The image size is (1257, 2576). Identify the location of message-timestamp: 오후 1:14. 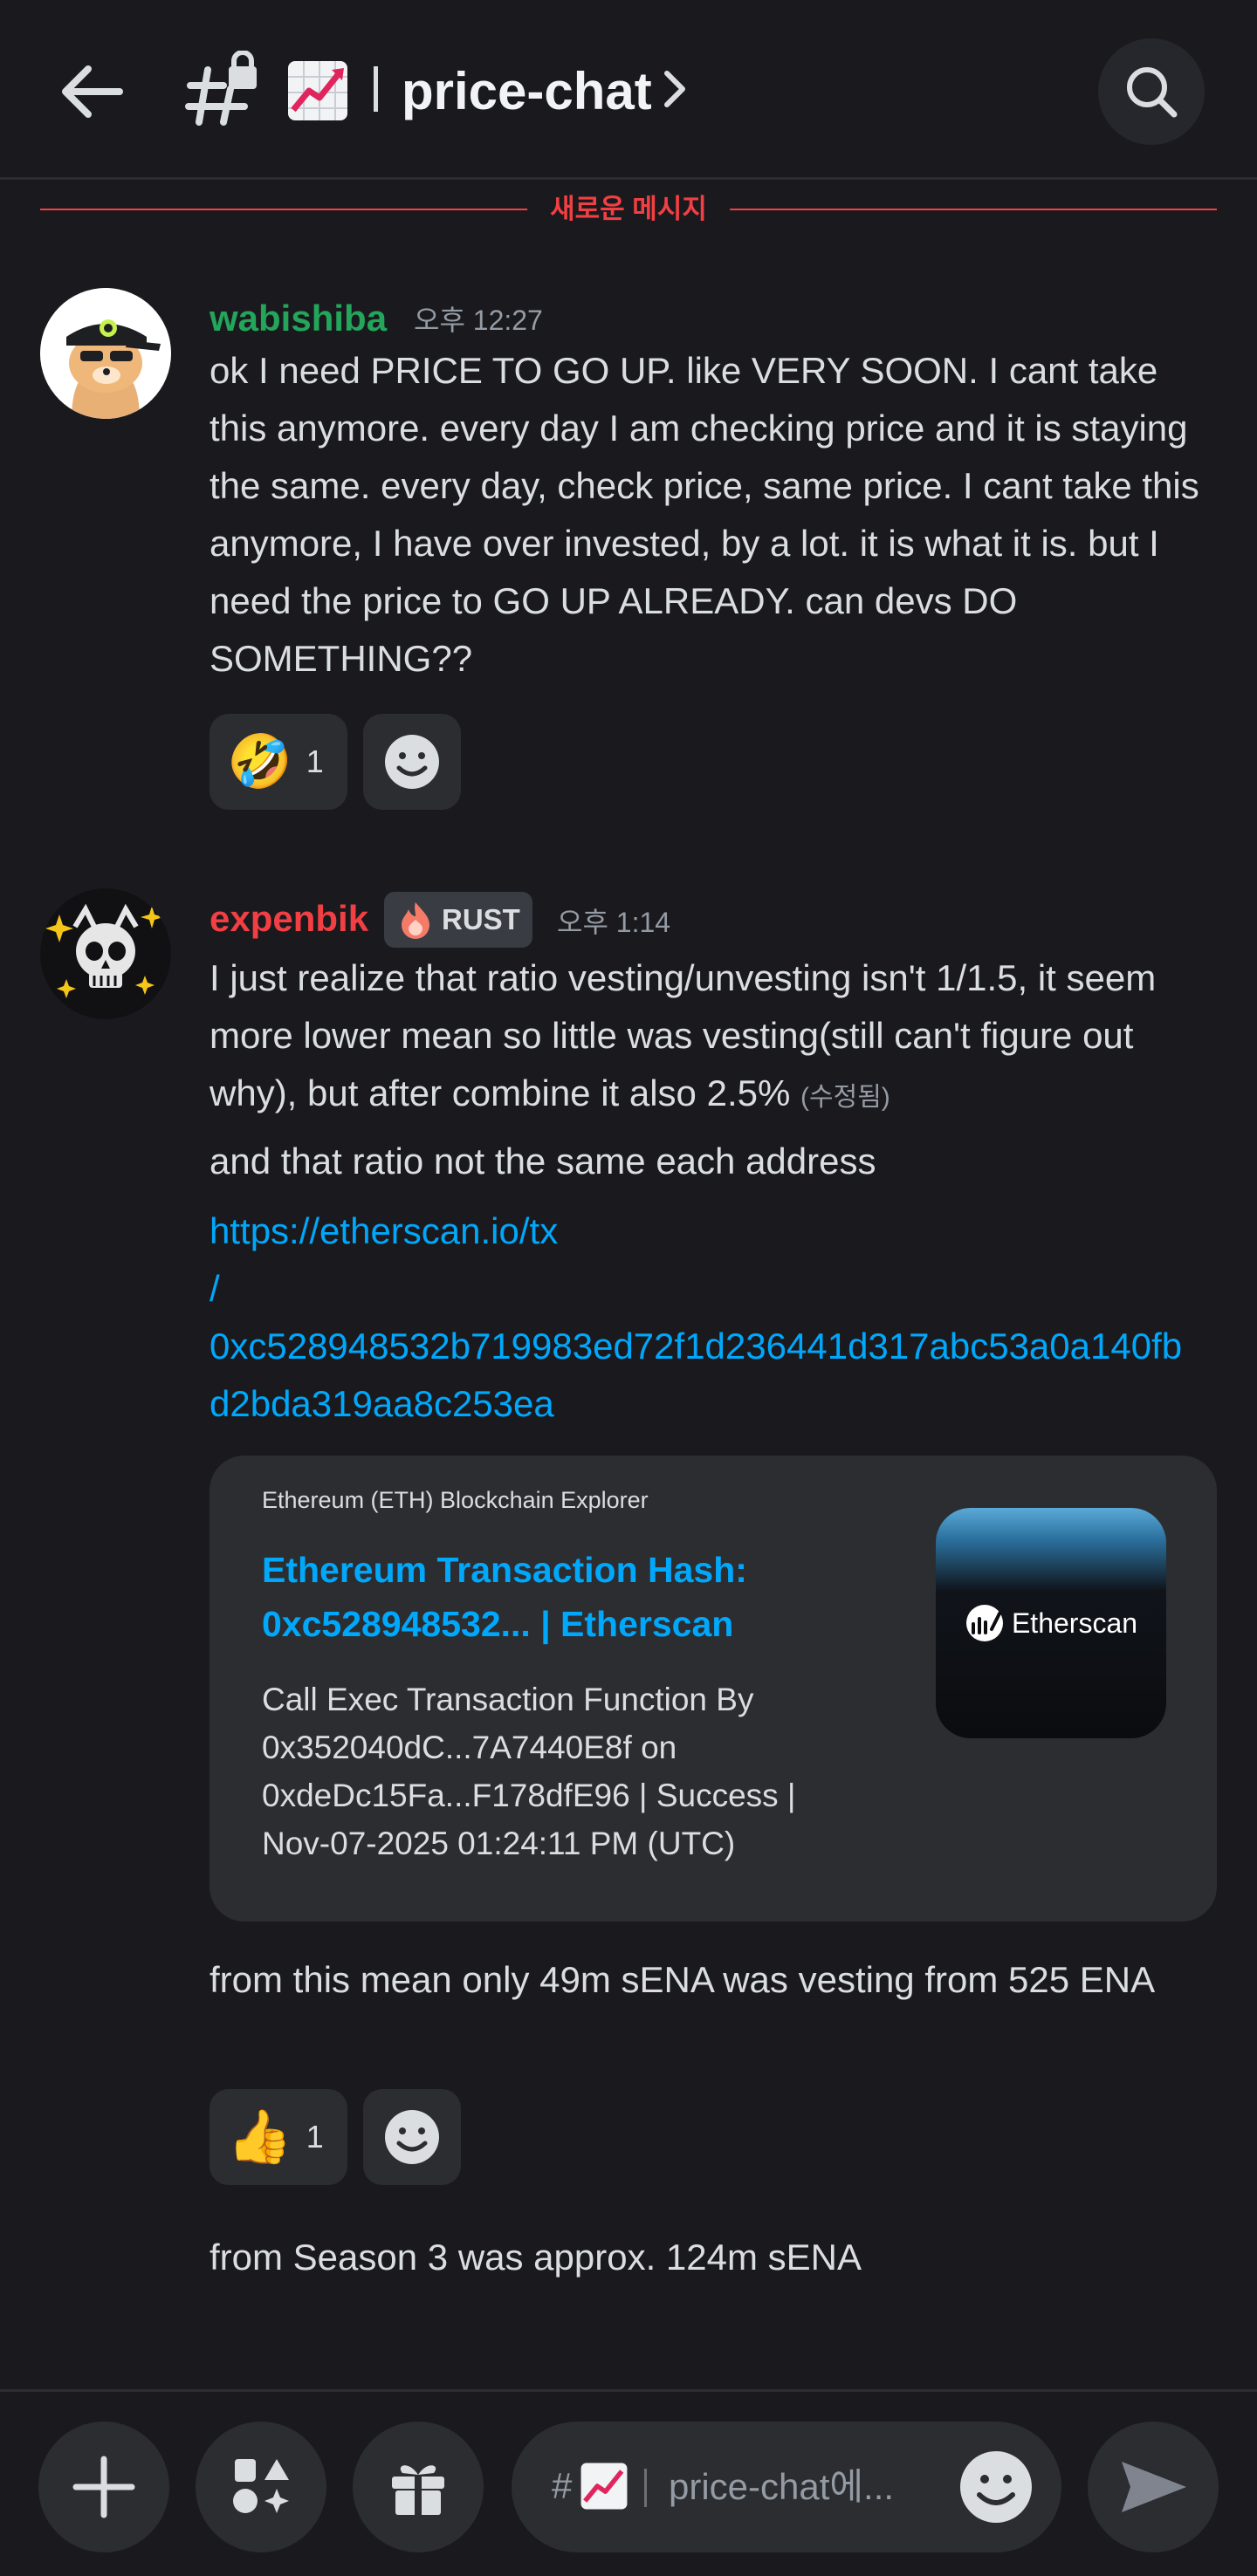
(614, 923).